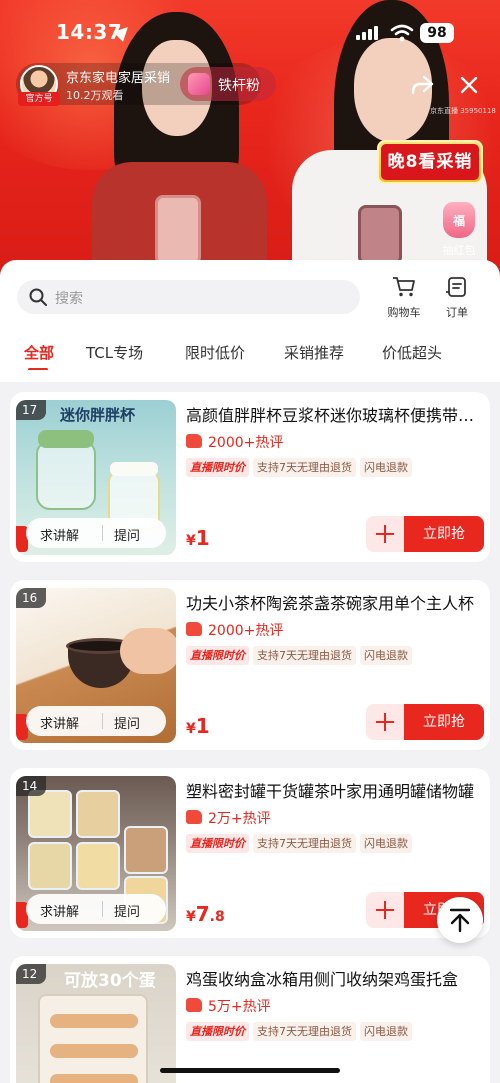  Describe the element at coordinates (422, 85) in the screenshot. I see `share-icon` at that location.